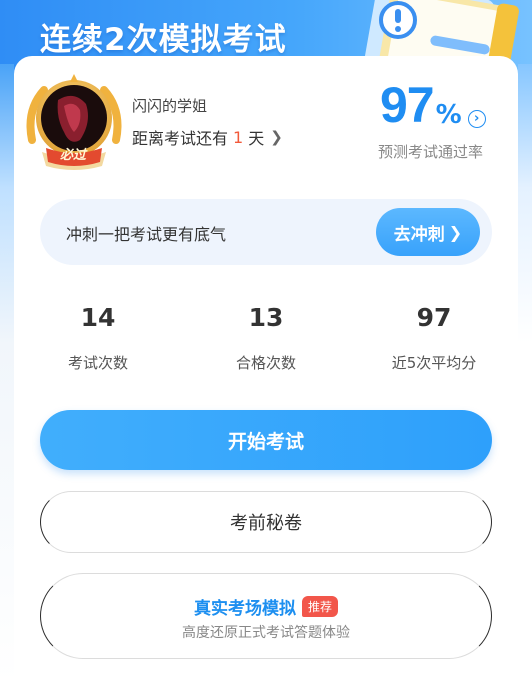 The width and height of the screenshot is (532, 679). Describe the element at coordinates (97, 363) in the screenshot. I see `stat-label: 考试次数` at that location.